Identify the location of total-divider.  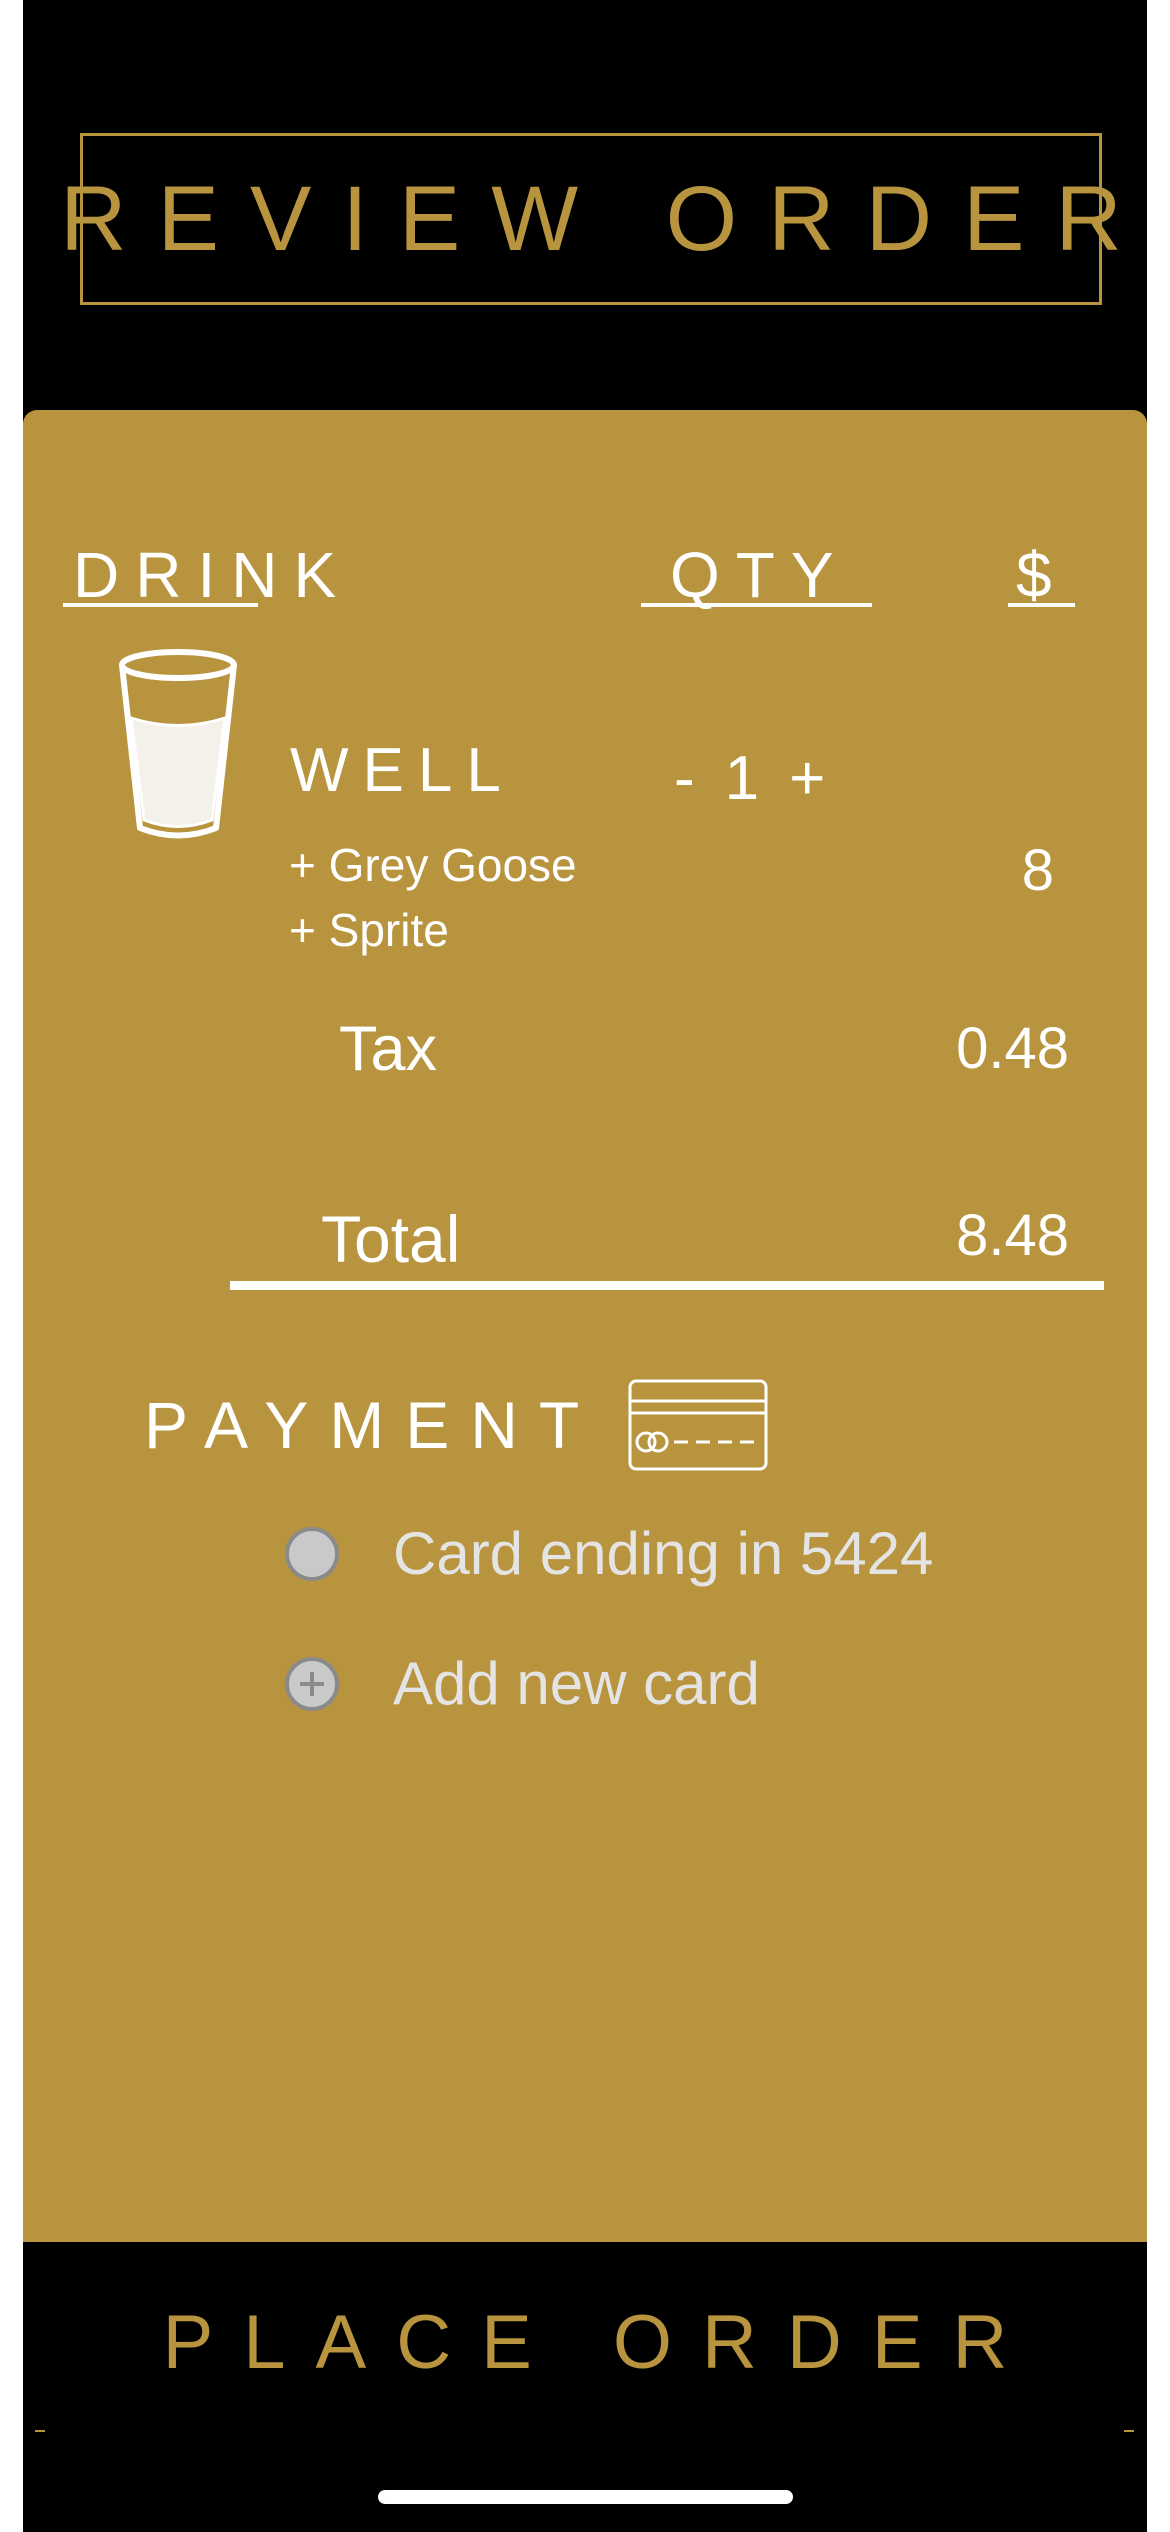
(667, 1285).